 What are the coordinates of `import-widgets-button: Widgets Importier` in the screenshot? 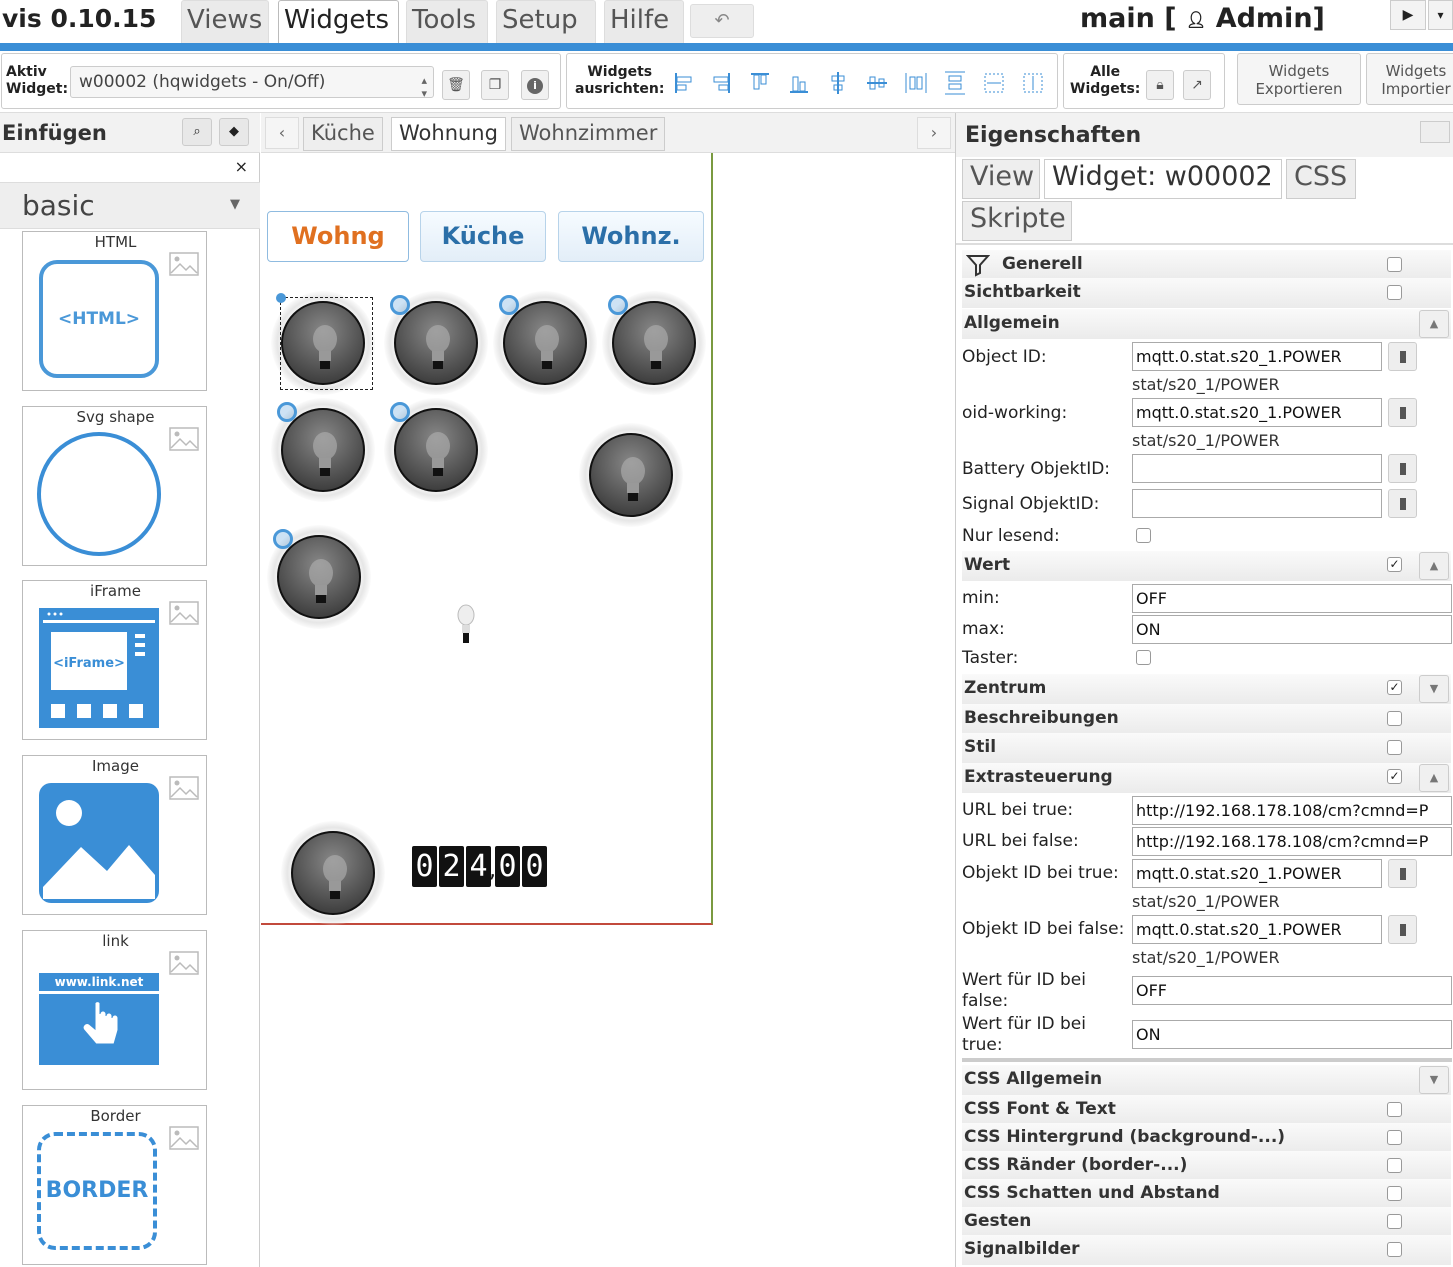 It's located at (1409, 79).